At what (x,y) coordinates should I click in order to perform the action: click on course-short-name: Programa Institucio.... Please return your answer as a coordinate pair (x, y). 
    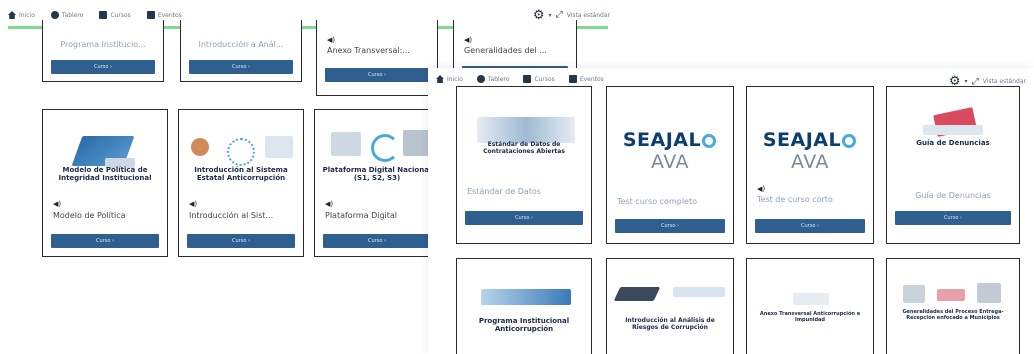
    Looking at the image, I should click on (103, 44).